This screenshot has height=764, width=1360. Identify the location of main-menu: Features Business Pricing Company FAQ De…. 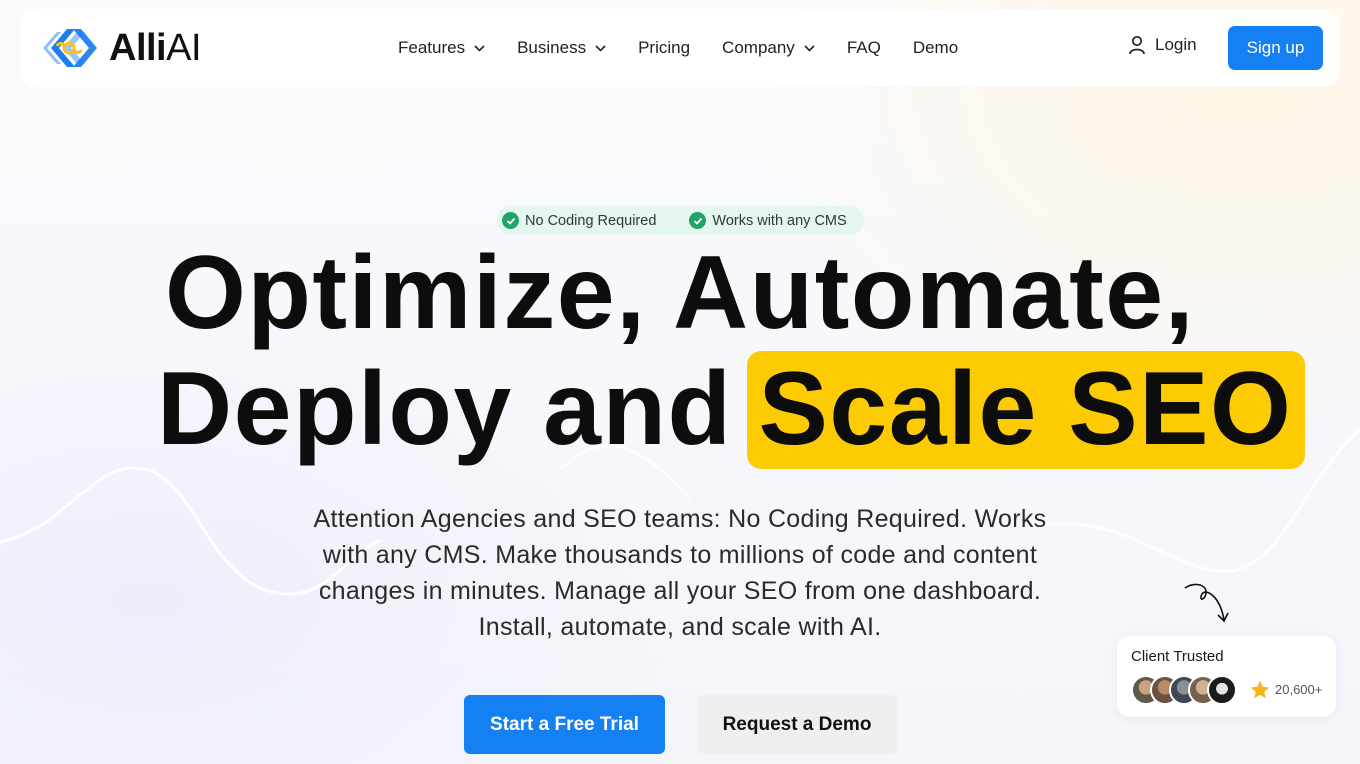
(694, 48).